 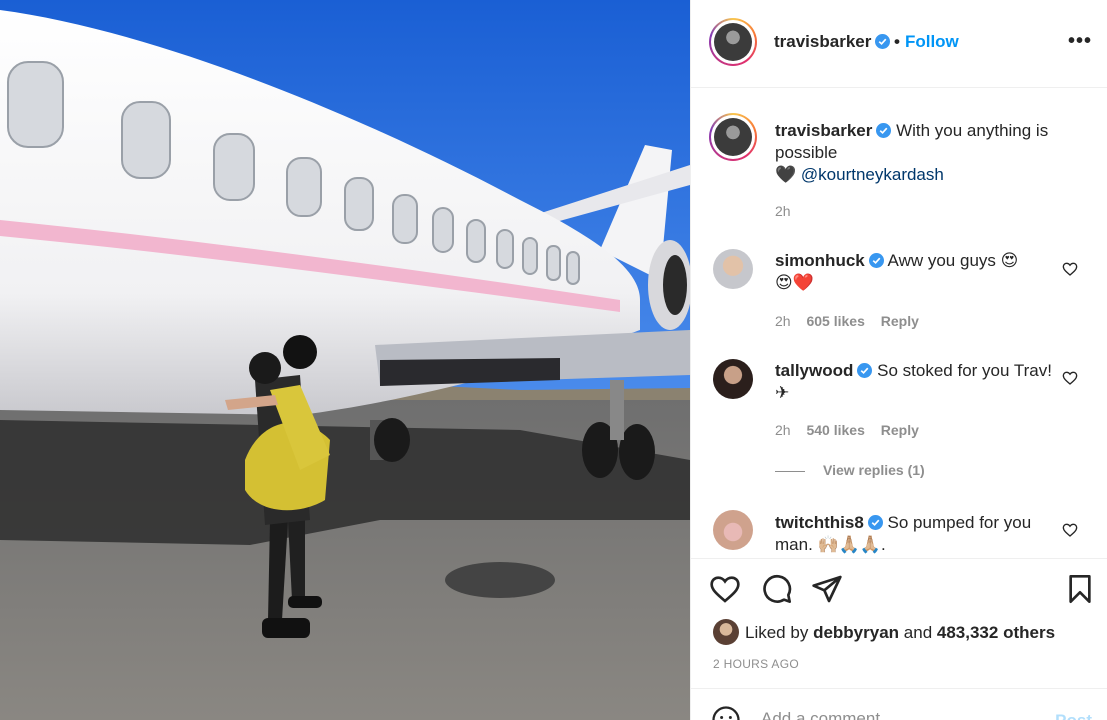 What do you see at coordinates (819, 522) in the screenshot?
I see `comment-username: twitchthis8` at bounding box center [819, 522].